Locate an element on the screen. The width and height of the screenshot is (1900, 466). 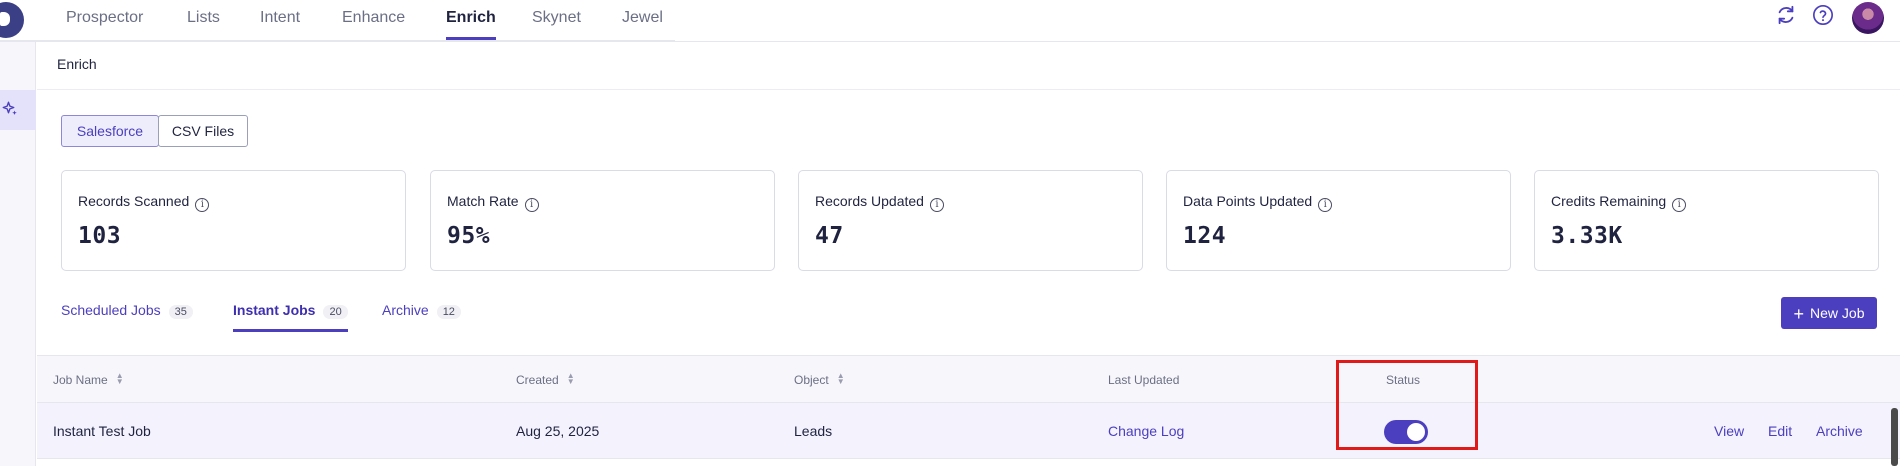
stat-value: 47 is located at coordinates (829, 236).